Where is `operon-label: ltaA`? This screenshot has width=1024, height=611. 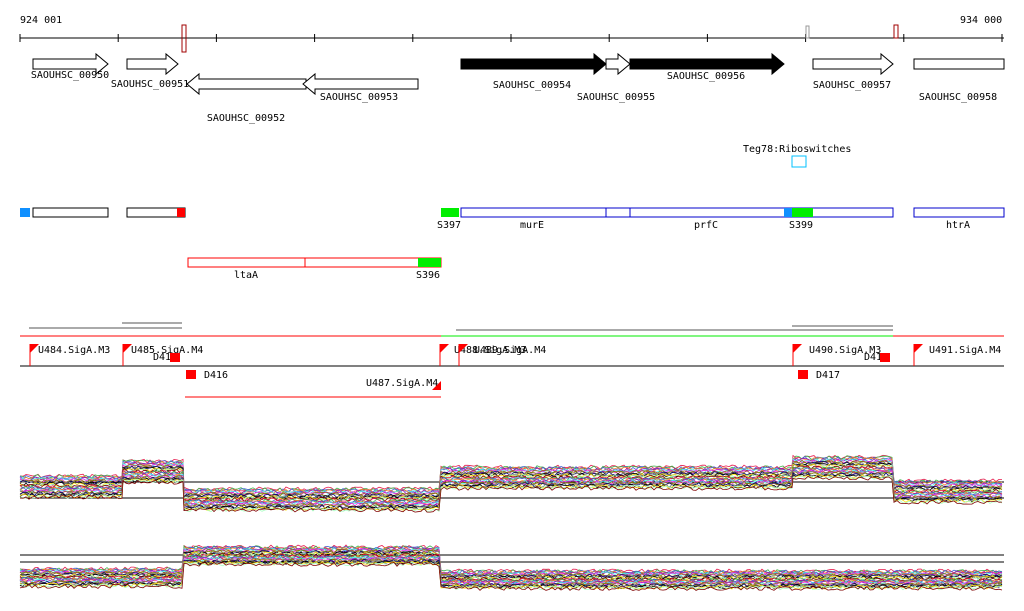
operon-label: ltaA is located at coordinates (246, 275).